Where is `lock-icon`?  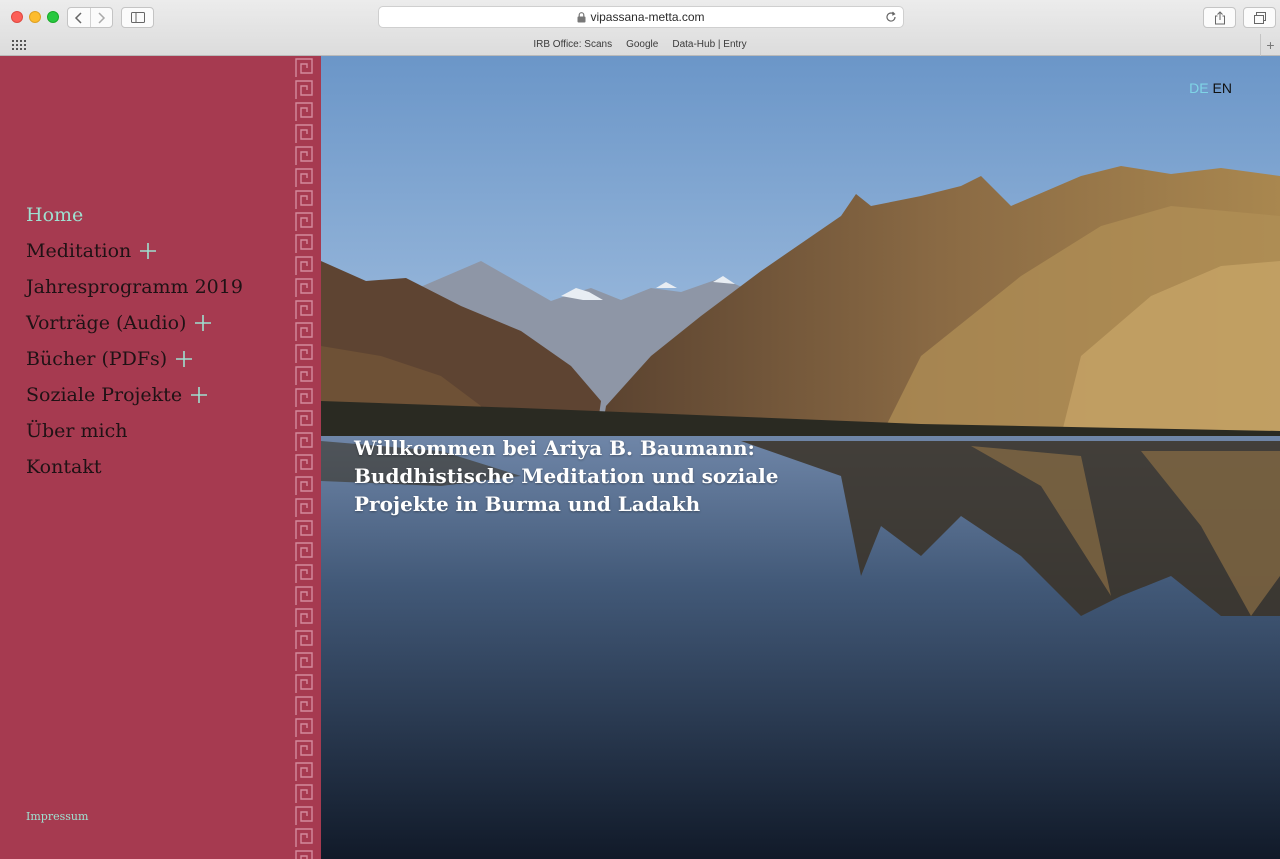
lock-icon is located at coordinates (581, 16).